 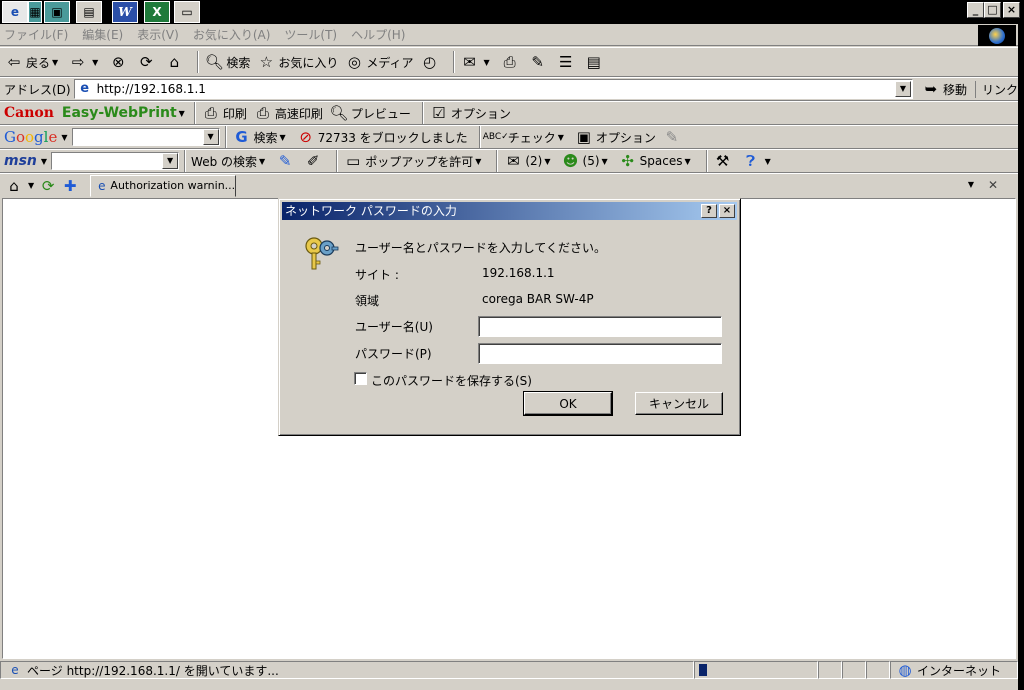 I want to click on edit-button: ✎, so click(x=539, y=62).